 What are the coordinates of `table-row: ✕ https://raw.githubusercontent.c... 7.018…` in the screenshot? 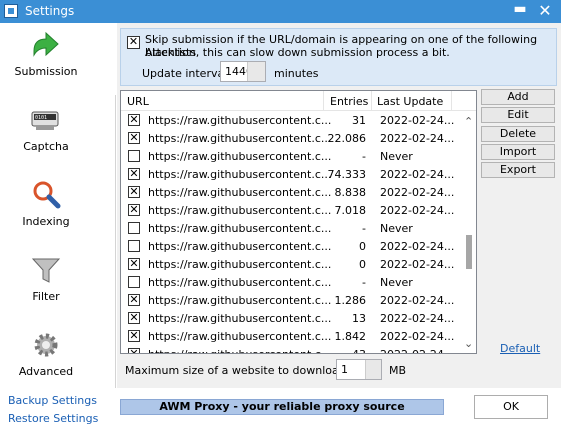 It's located at (291, 210).